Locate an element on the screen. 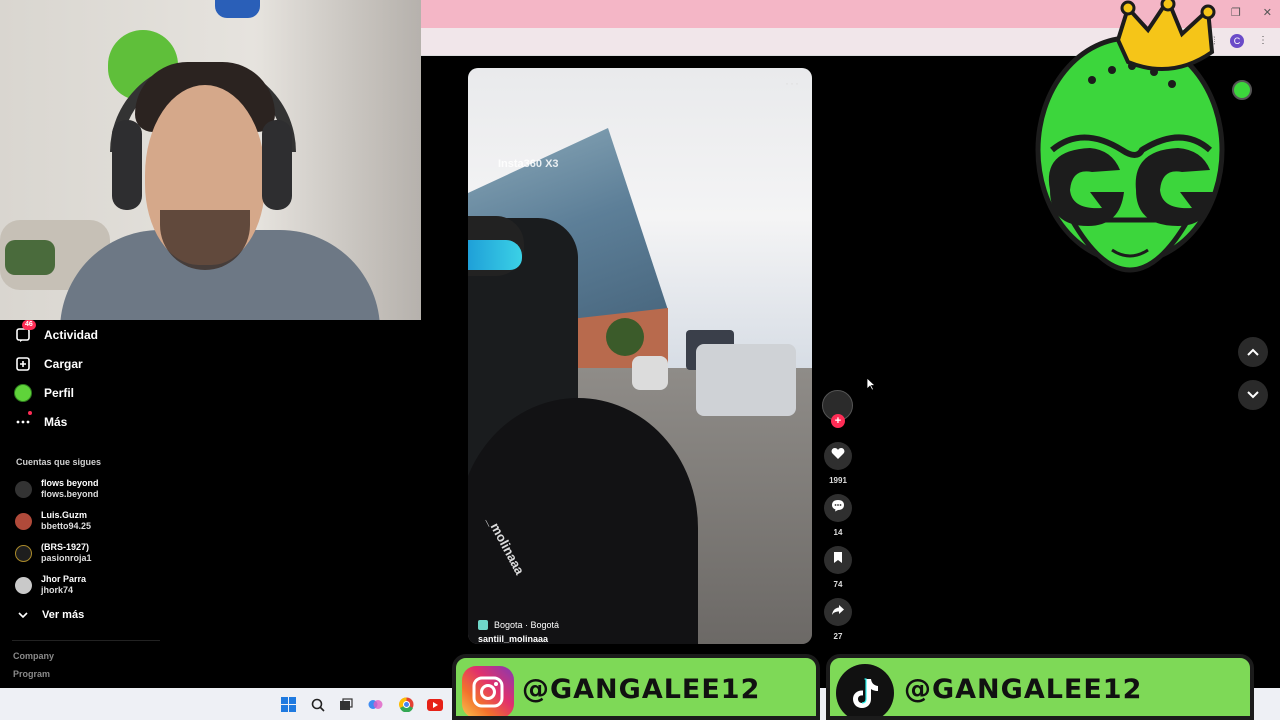 The width and height of the screenshot is (1280, 720). share-count: 27 is located at coordinates (838, 636).